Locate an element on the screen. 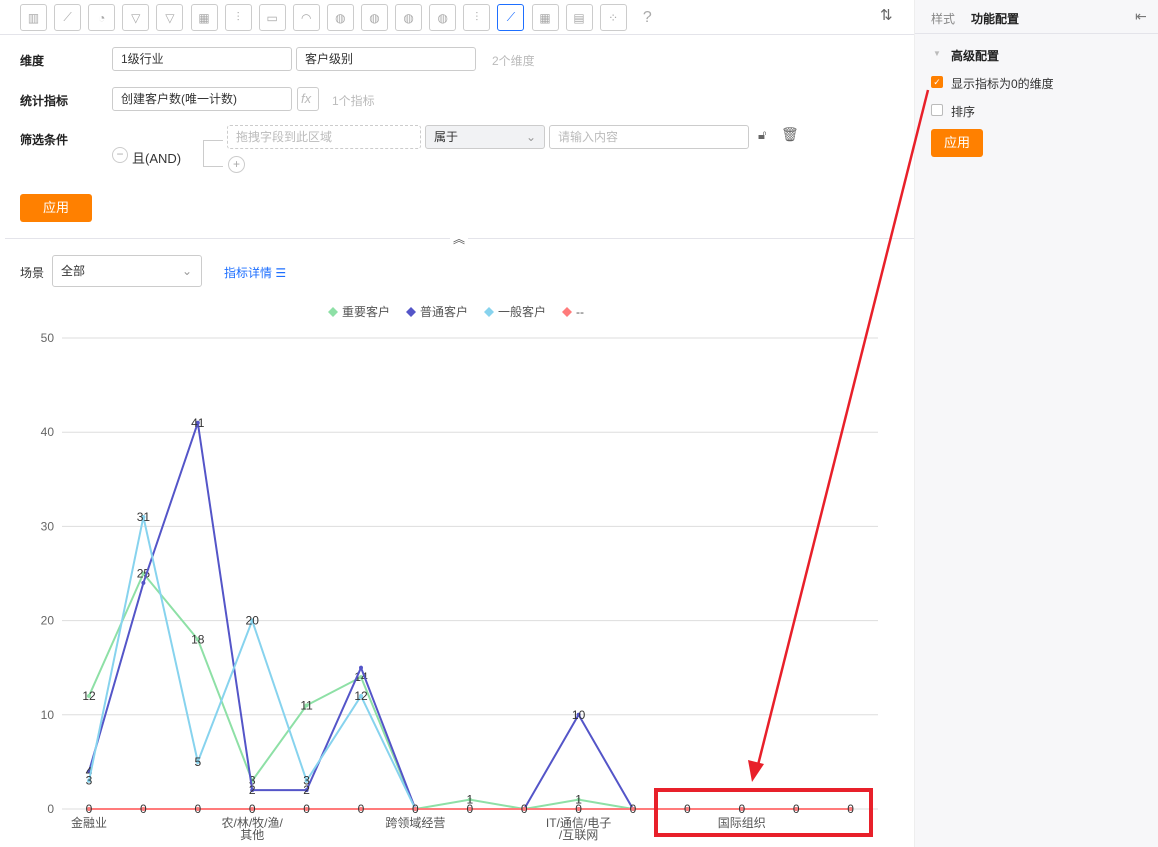 The width and height of the screenshot is (1158, 847). tab-function-config: 功能配置 is located at coordinates (995, 18).